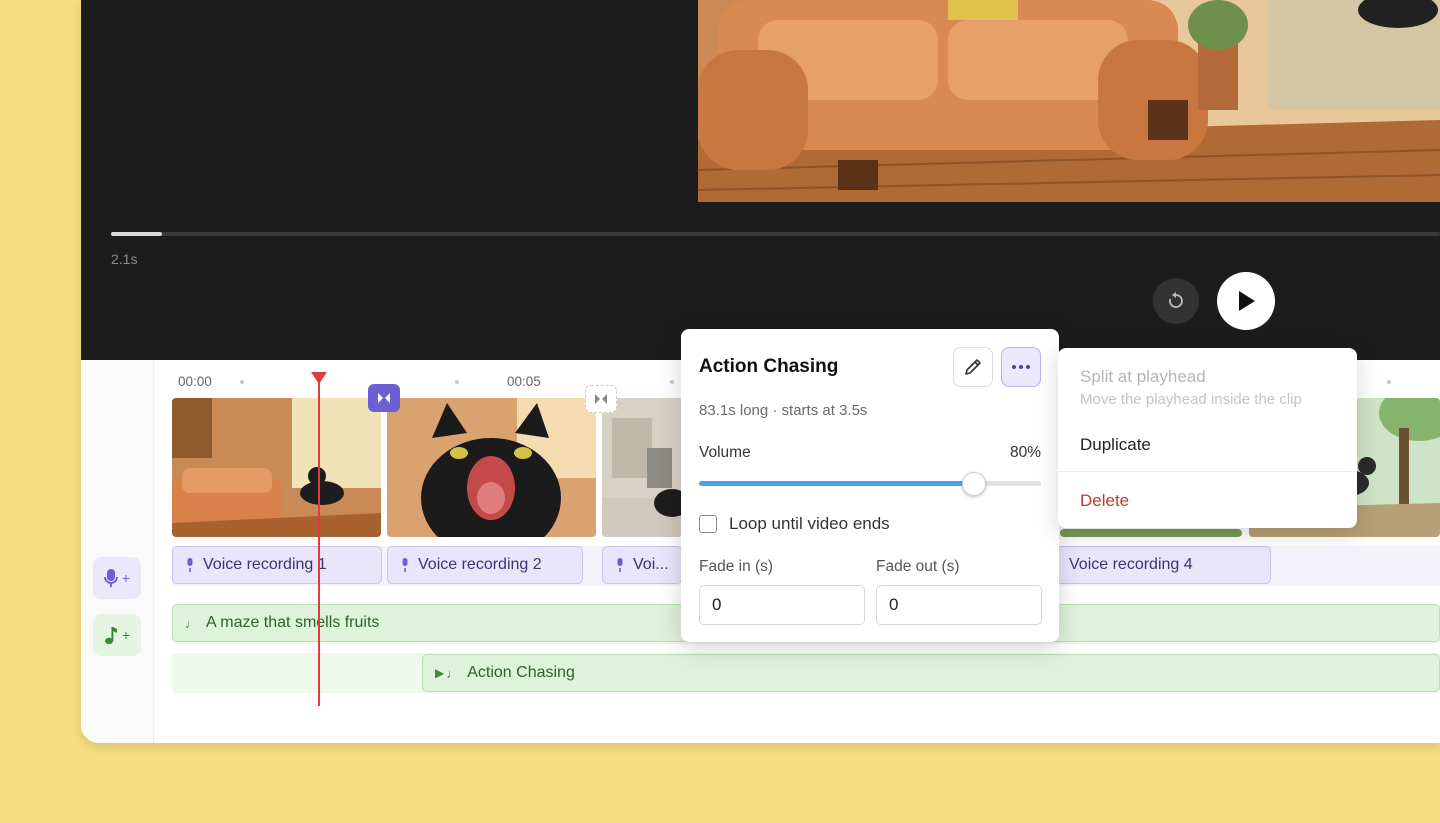 This screenshot has width=1440, height=823. I want to click on play-button, so click(1246, 301).